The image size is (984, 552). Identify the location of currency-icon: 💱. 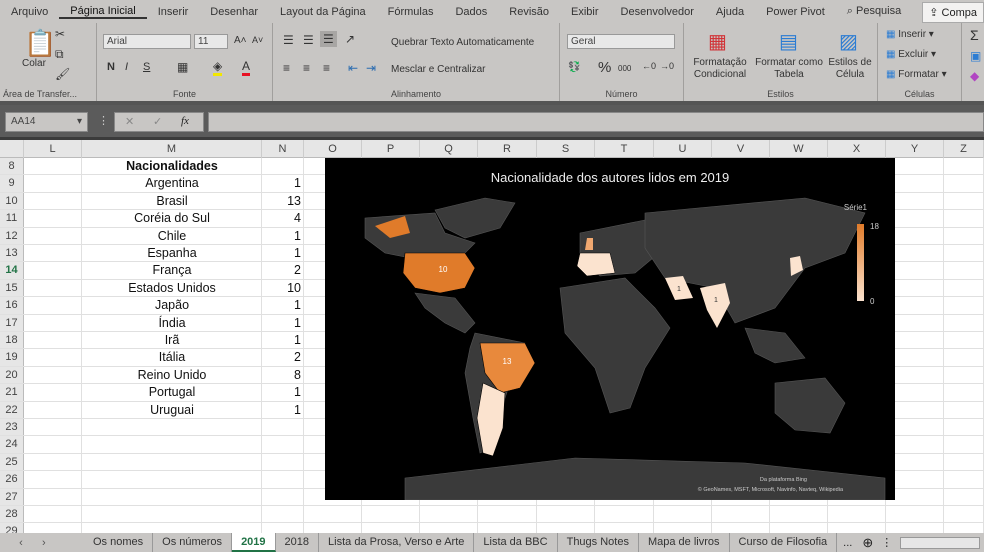
(574, 67).